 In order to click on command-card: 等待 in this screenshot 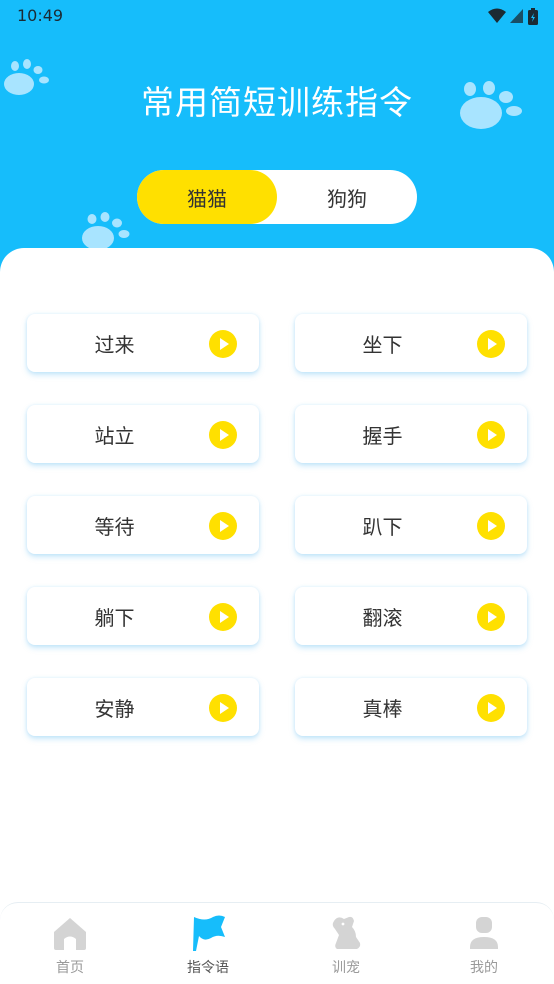, I will do `click(143, 525)`.